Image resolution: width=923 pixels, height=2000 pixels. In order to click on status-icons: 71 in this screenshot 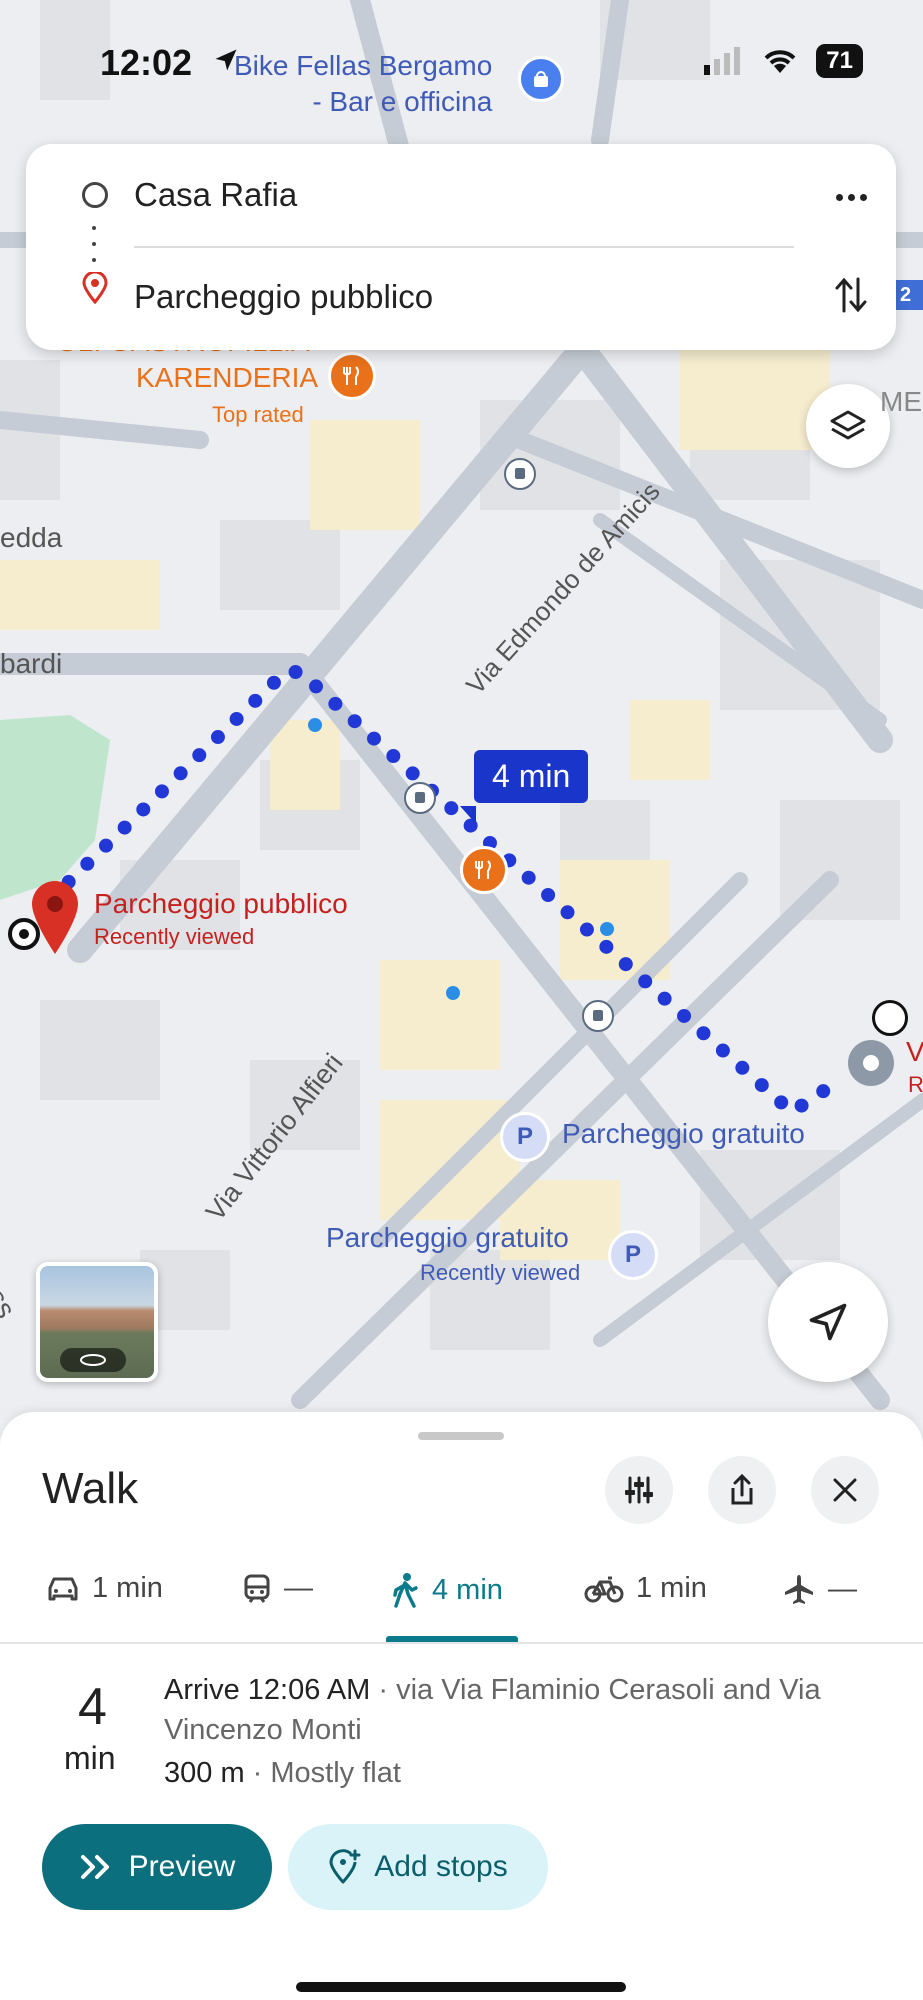, I will do `click(783, 61)`.